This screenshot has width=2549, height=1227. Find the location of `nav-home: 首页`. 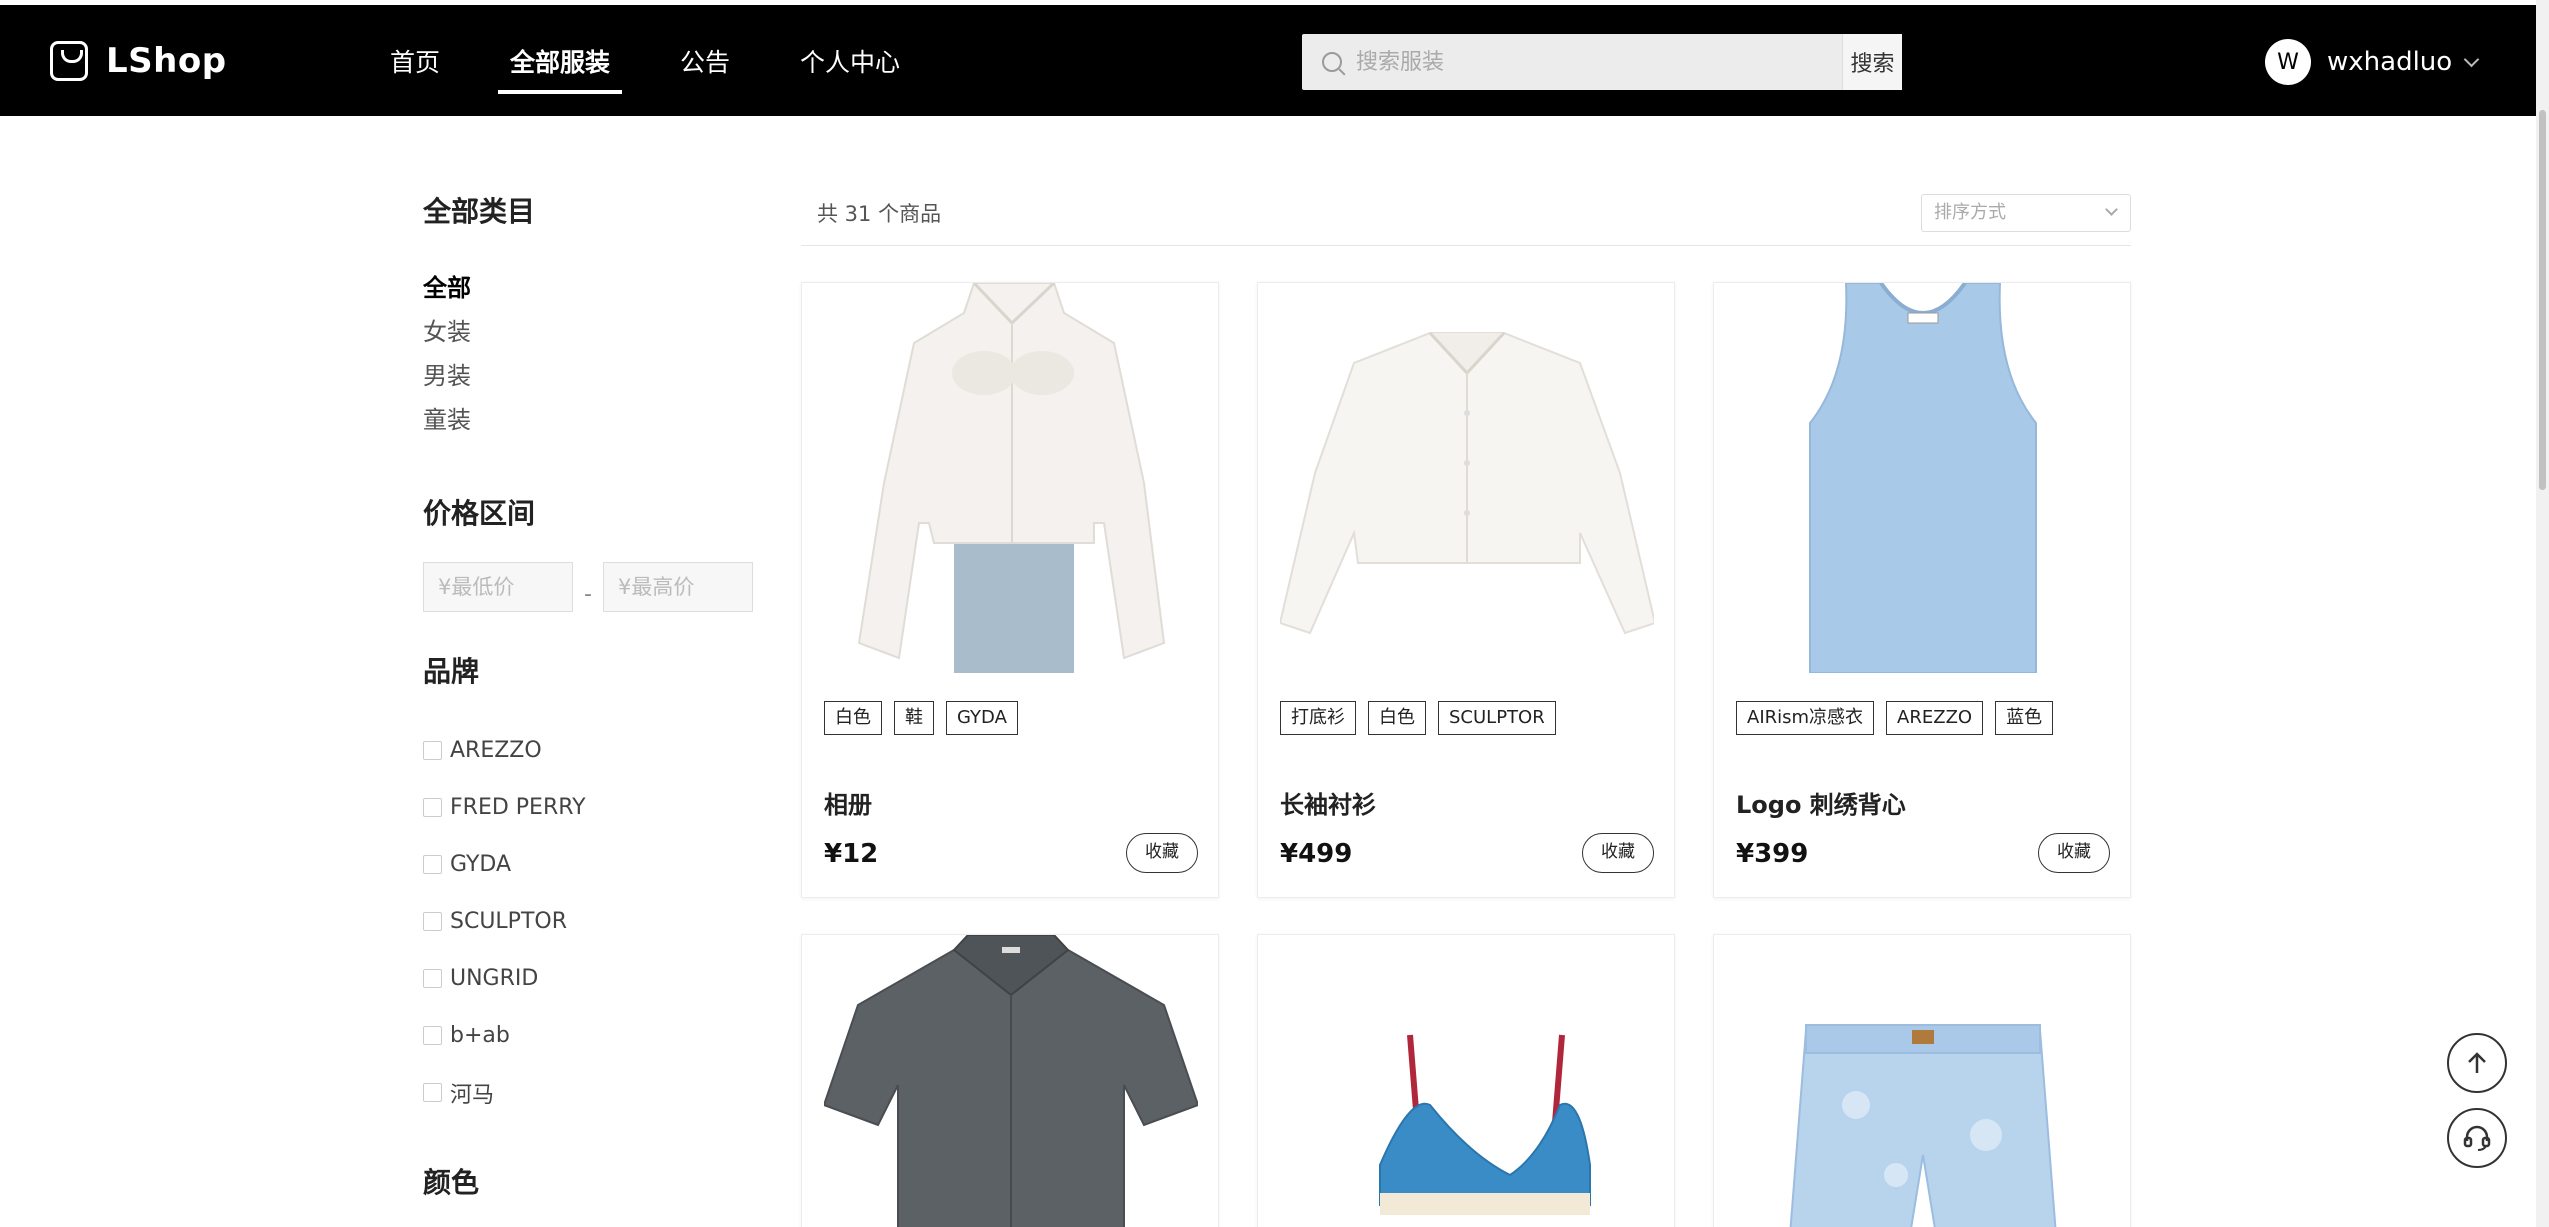

nav-home: 首页 is located at coordinates (415, 60).